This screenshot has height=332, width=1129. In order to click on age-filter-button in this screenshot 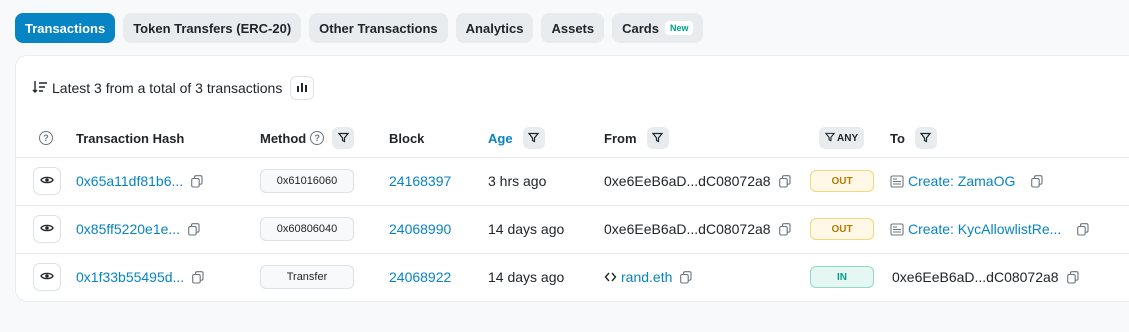, I will do `click(533, 138)`.